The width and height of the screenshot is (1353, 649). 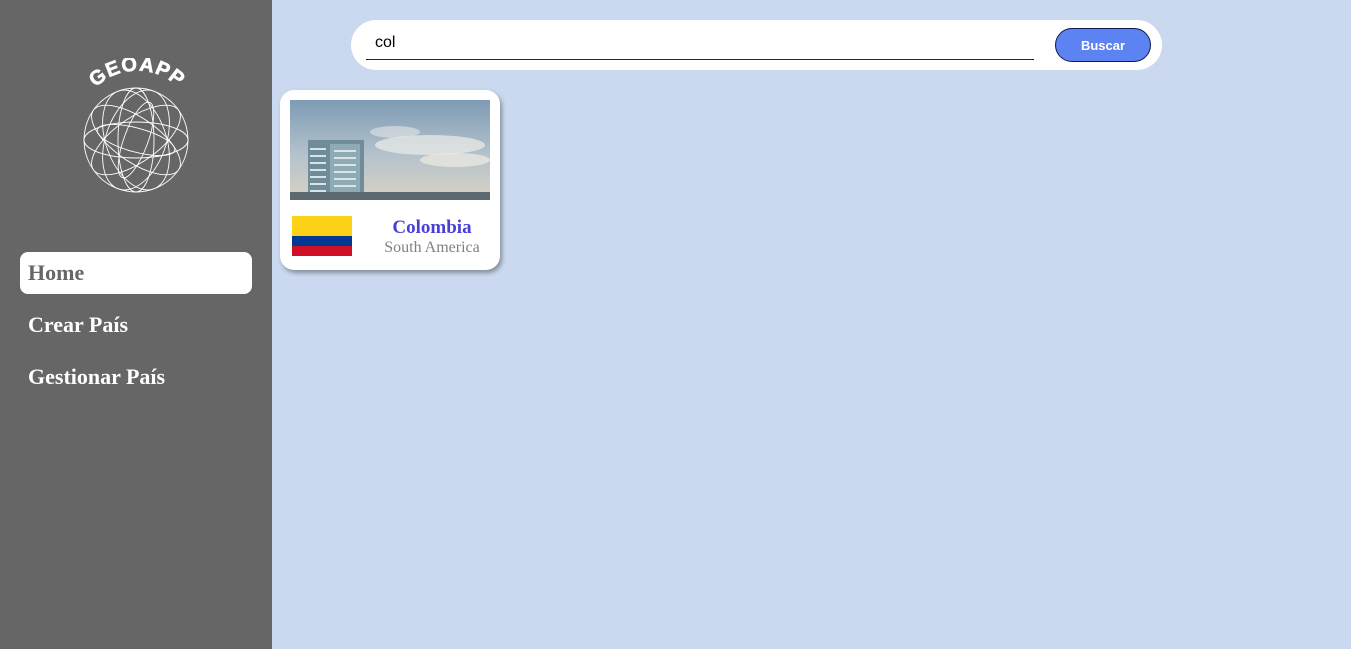 I want to click on nav-item-home: Home, so click(x=136, y=273).